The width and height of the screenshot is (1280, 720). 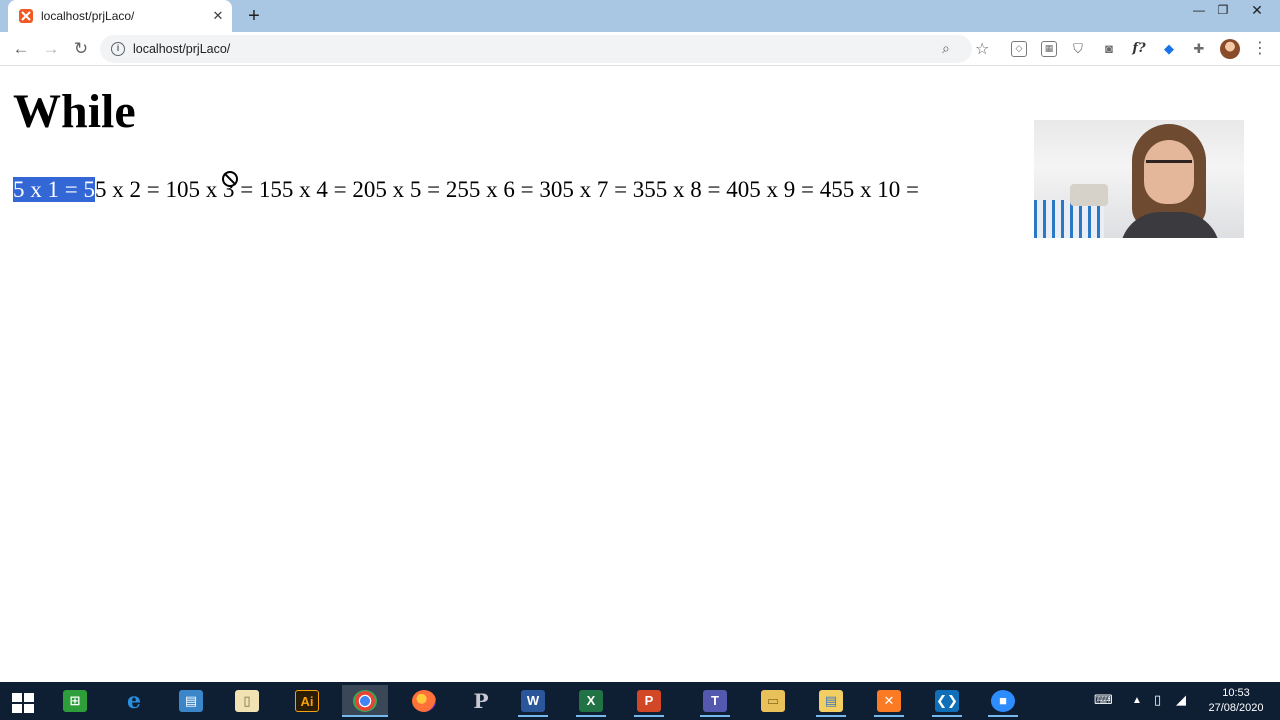 I want to click on taskbar-powerpoint: P, so click(x=649, y=701).